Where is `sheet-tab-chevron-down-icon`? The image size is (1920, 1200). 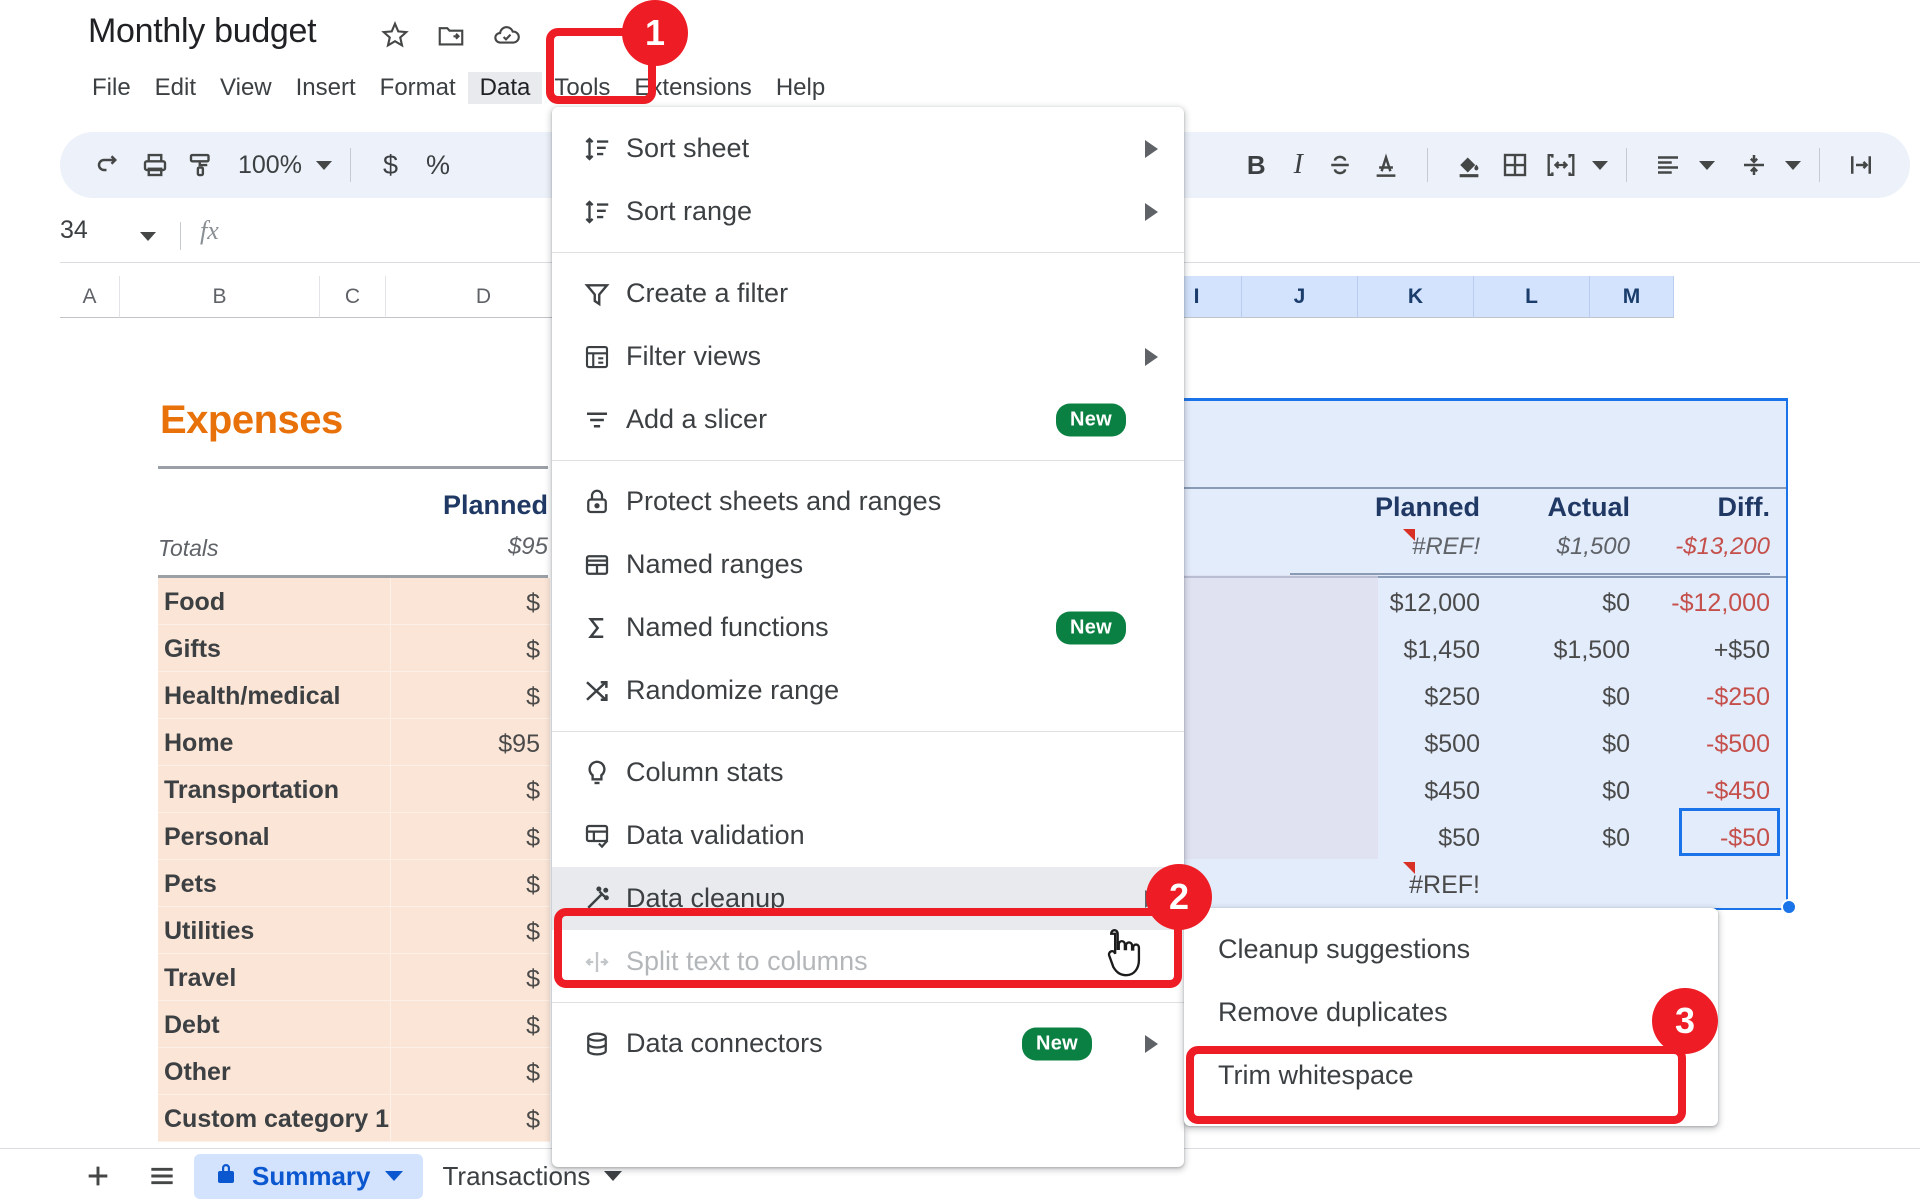 sheet-tab-chevron-down-icon is located at coordinates (393, 1176).